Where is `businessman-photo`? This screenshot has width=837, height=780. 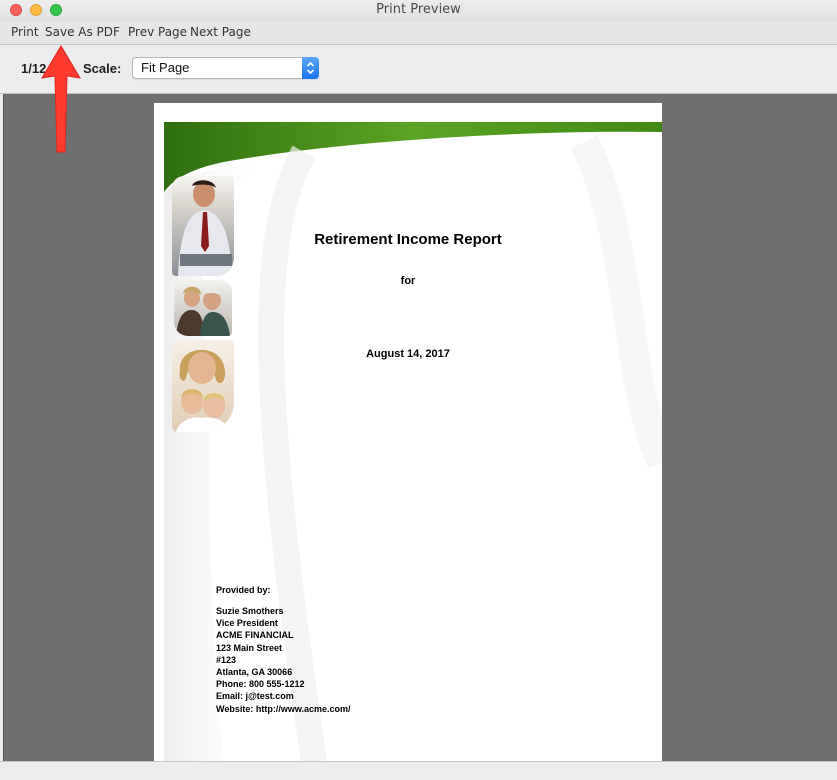
businessman-photo is located at coordinates (203, 226).